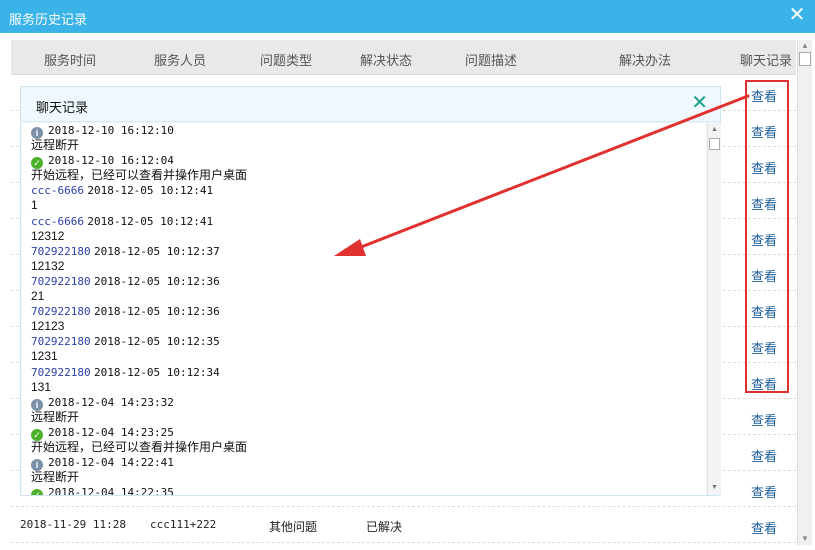  Describe the element at coordinates (156, 251) in the screenshot. I see `chat-timestamp: 2018-12-05 10:12:37` at that location.